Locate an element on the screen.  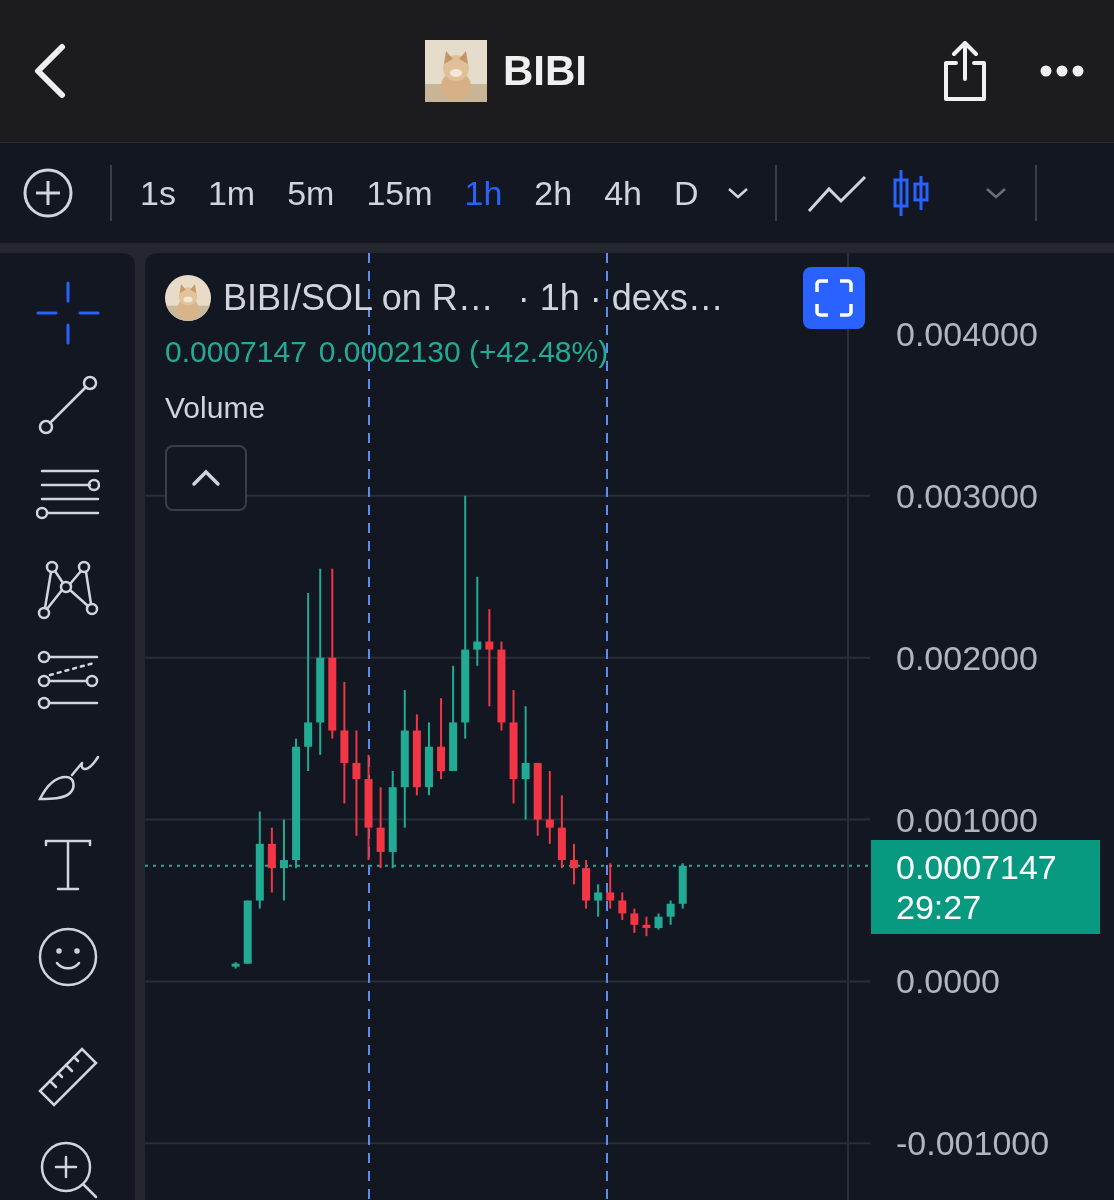
interval-tab: 4h is located at coordinates (623, 193).